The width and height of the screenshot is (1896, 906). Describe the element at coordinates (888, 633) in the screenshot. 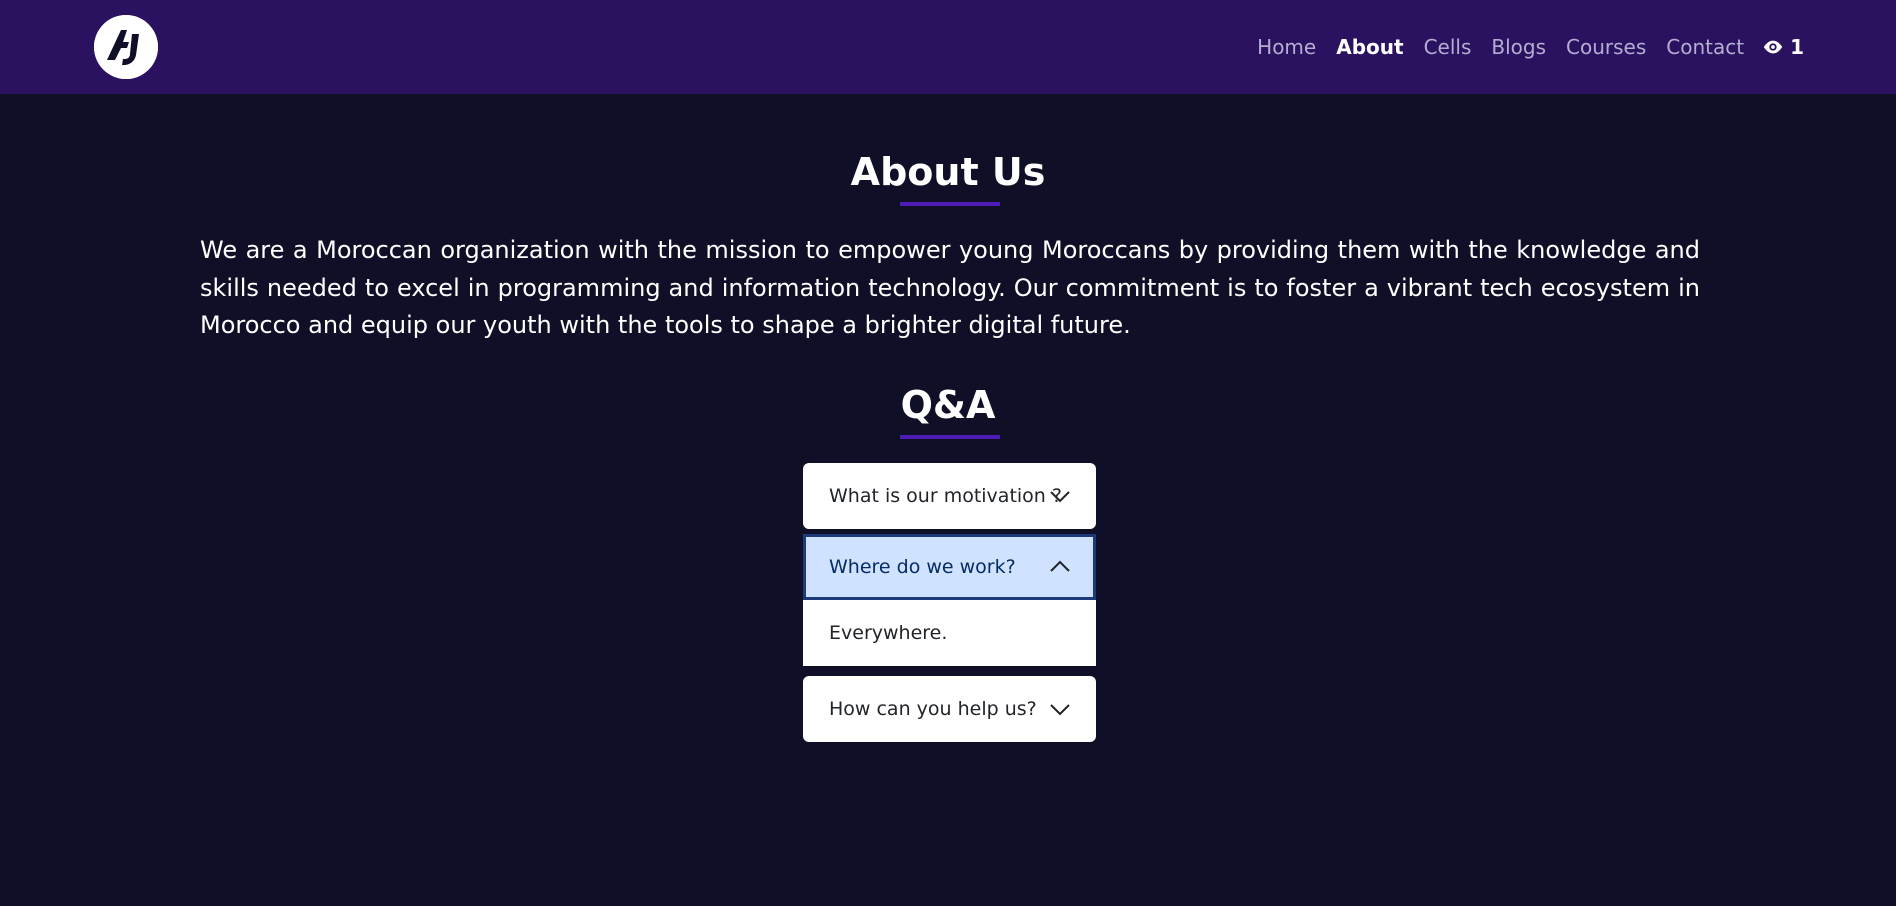

I see `accordion-answer-text: Everywhere.` at that location.